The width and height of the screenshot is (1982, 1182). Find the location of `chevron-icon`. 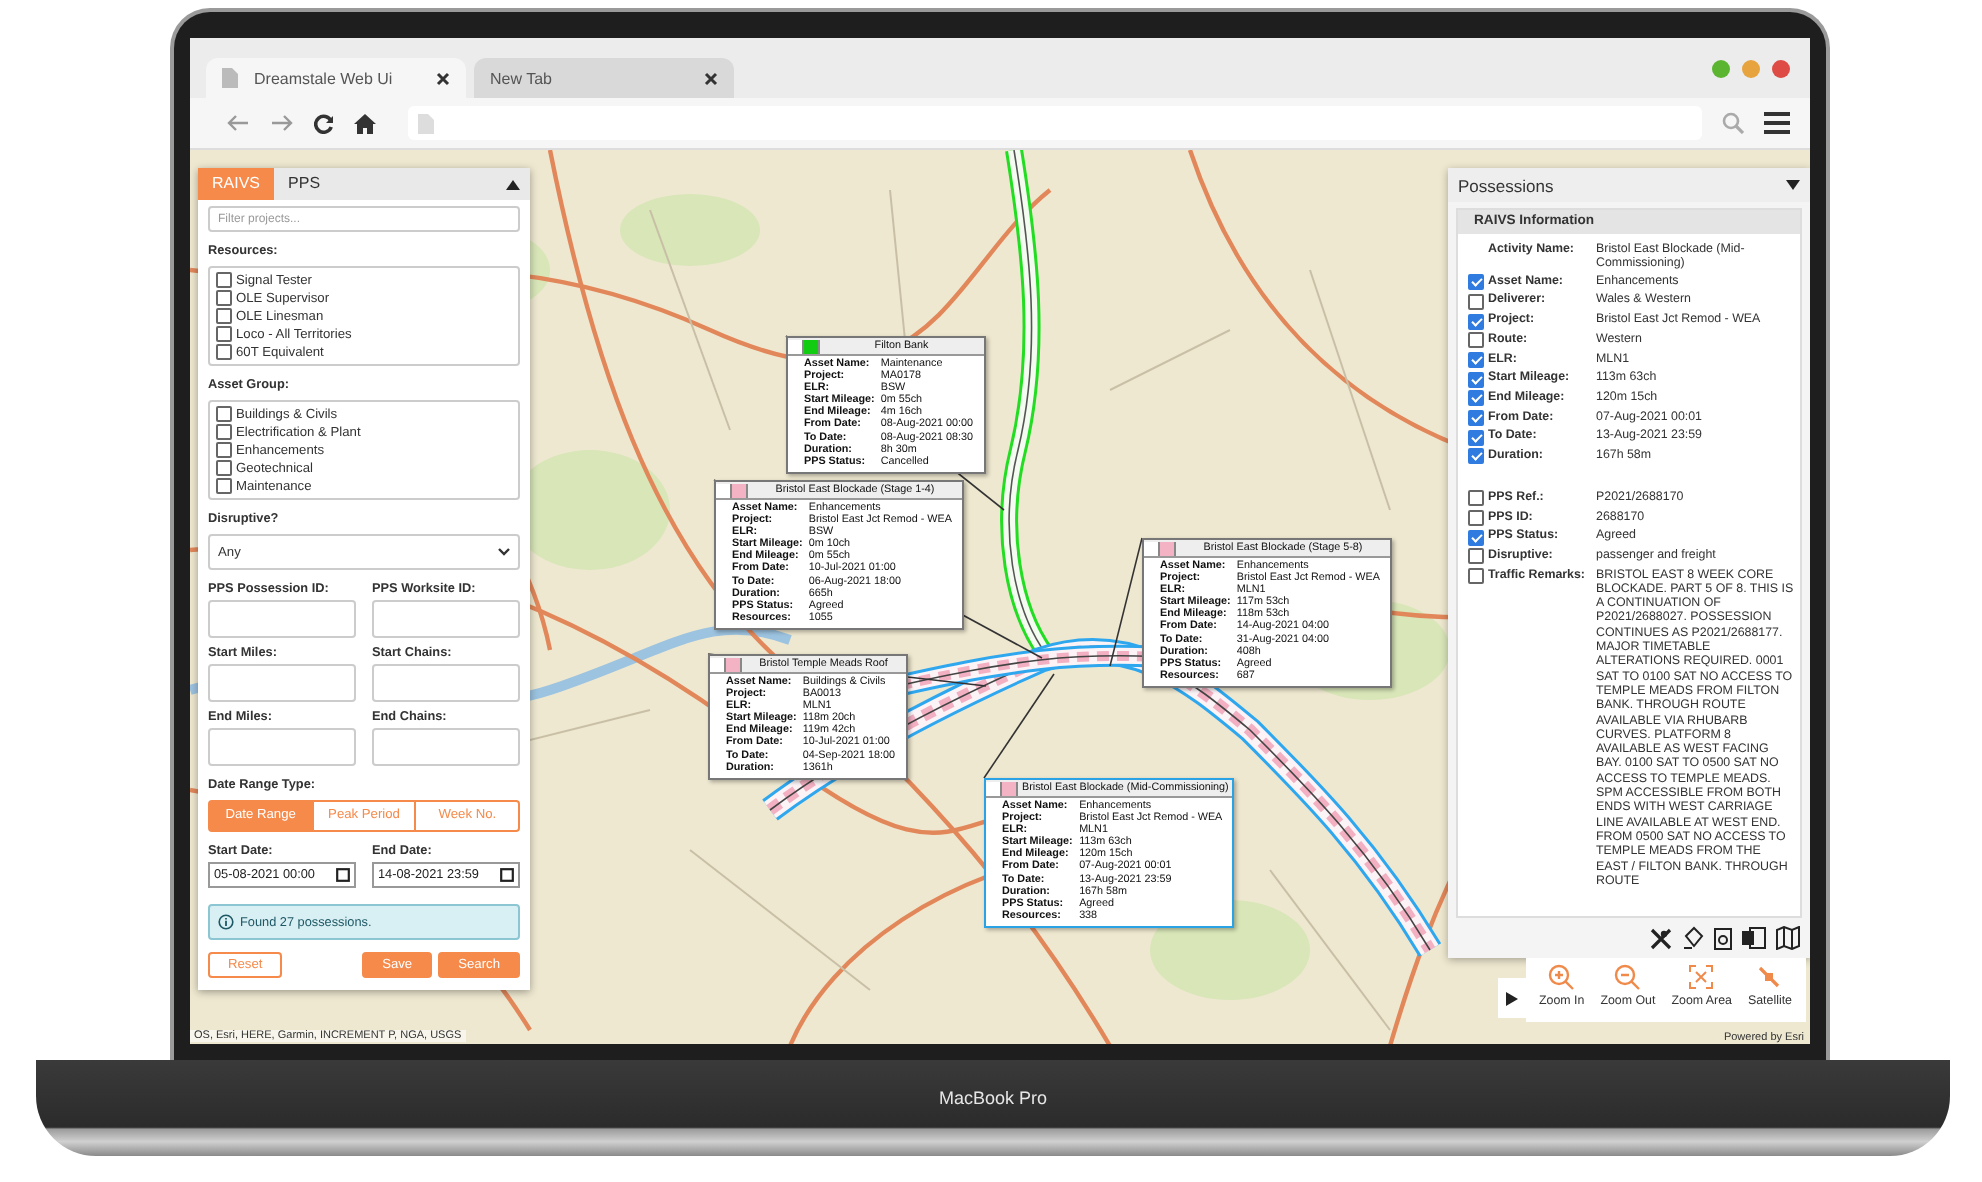

chevron-icon is located at coordinates (504, 552).